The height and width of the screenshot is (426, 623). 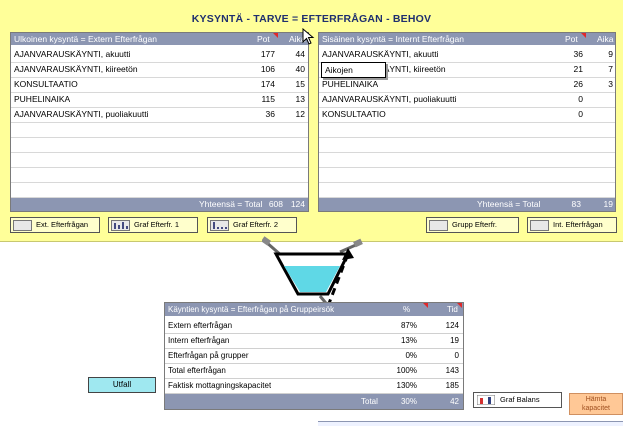 What do you see at coordinates (411, 355) in the screenshot?
I see `summary-row-pct: 0%` at bounding box center [411, 355].